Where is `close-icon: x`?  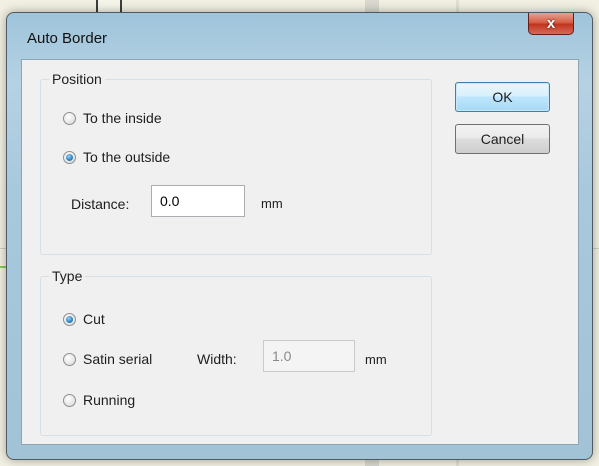
close-icon: x is located at coordinates (551, 23).